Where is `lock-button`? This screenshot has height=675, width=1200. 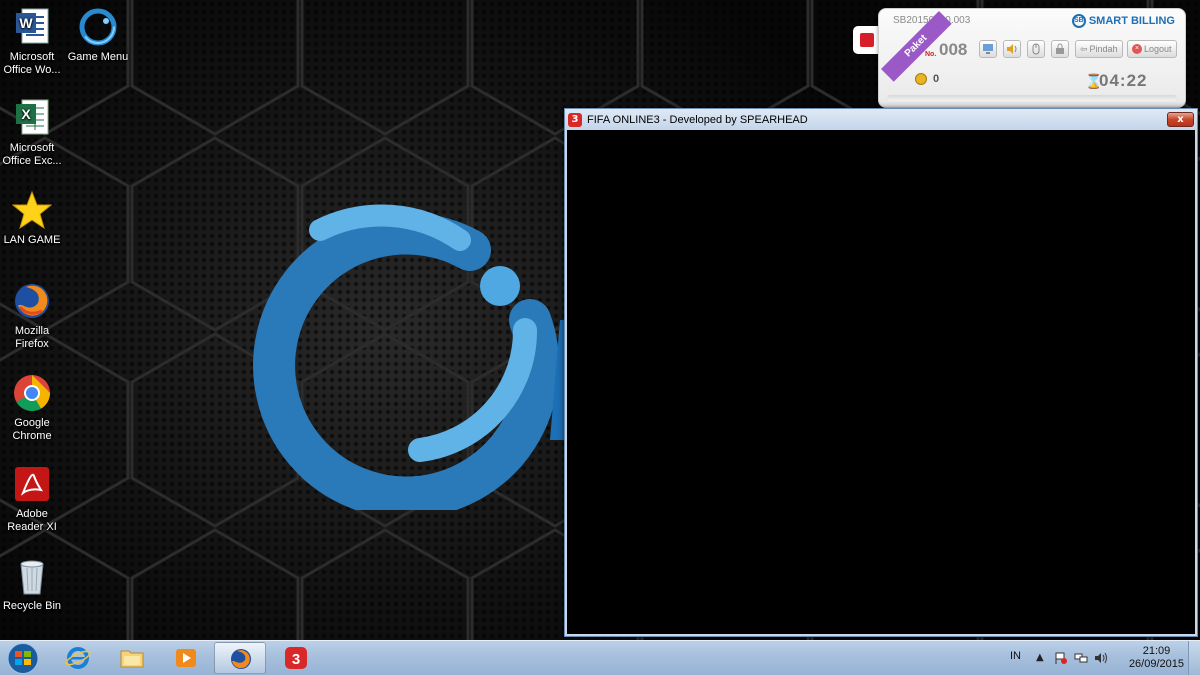 lock-button is located at coordinates (1060, 49).